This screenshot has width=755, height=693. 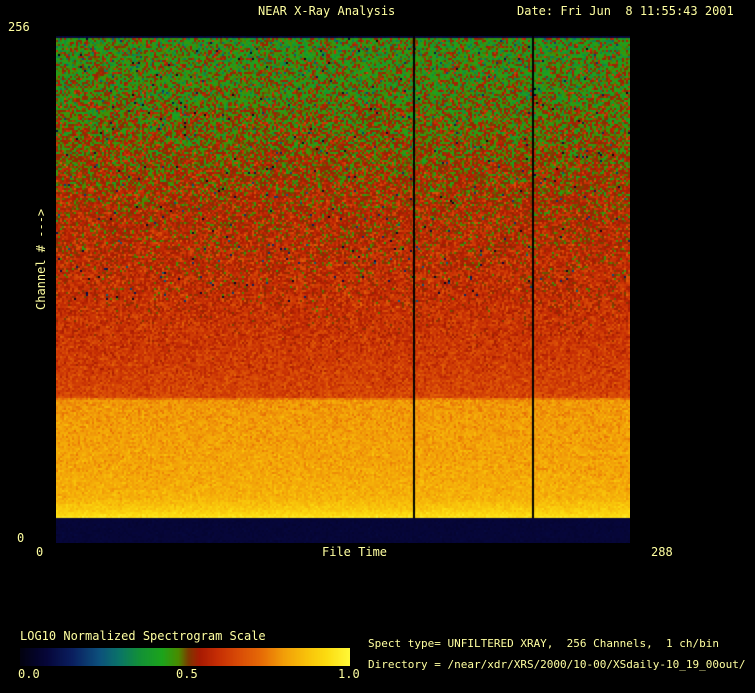 What do you see at coordinates (187, 674) in the screenshot?
I see `colorbar-tick-mid: 0.5` at bounding box center [187, 674].